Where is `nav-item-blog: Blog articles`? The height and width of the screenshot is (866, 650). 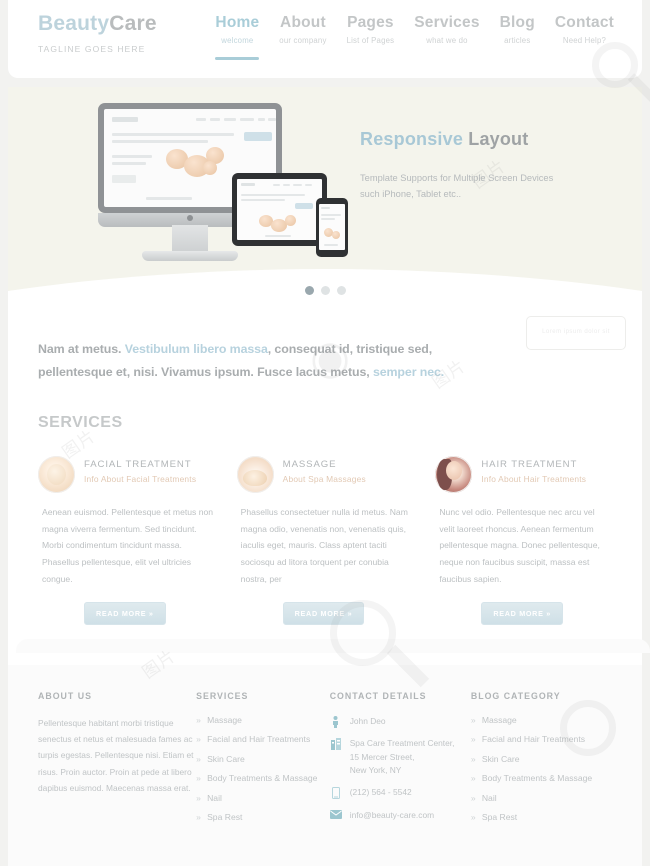 nav-item-blog: Blog articles is located at coordinates (517, 29).